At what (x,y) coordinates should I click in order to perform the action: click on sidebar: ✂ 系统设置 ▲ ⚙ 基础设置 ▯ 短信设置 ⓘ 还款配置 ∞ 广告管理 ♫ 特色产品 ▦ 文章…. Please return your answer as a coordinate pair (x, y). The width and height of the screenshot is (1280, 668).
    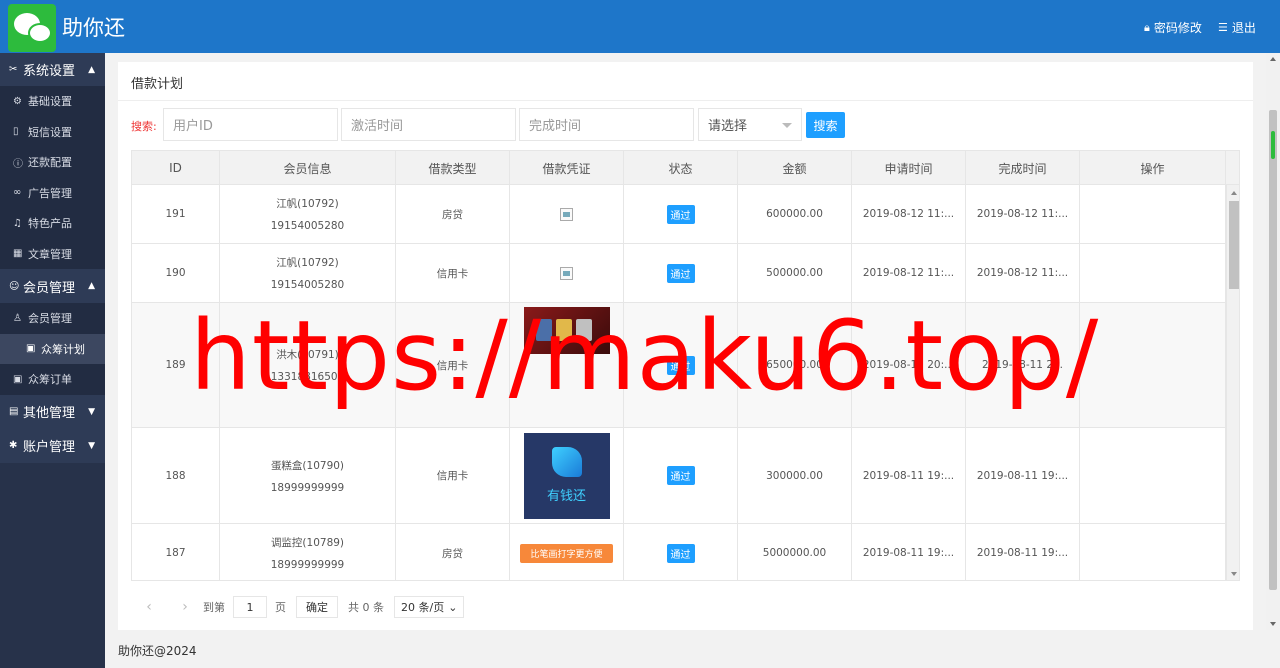
    Looking at the image, I should click on (52, 360).